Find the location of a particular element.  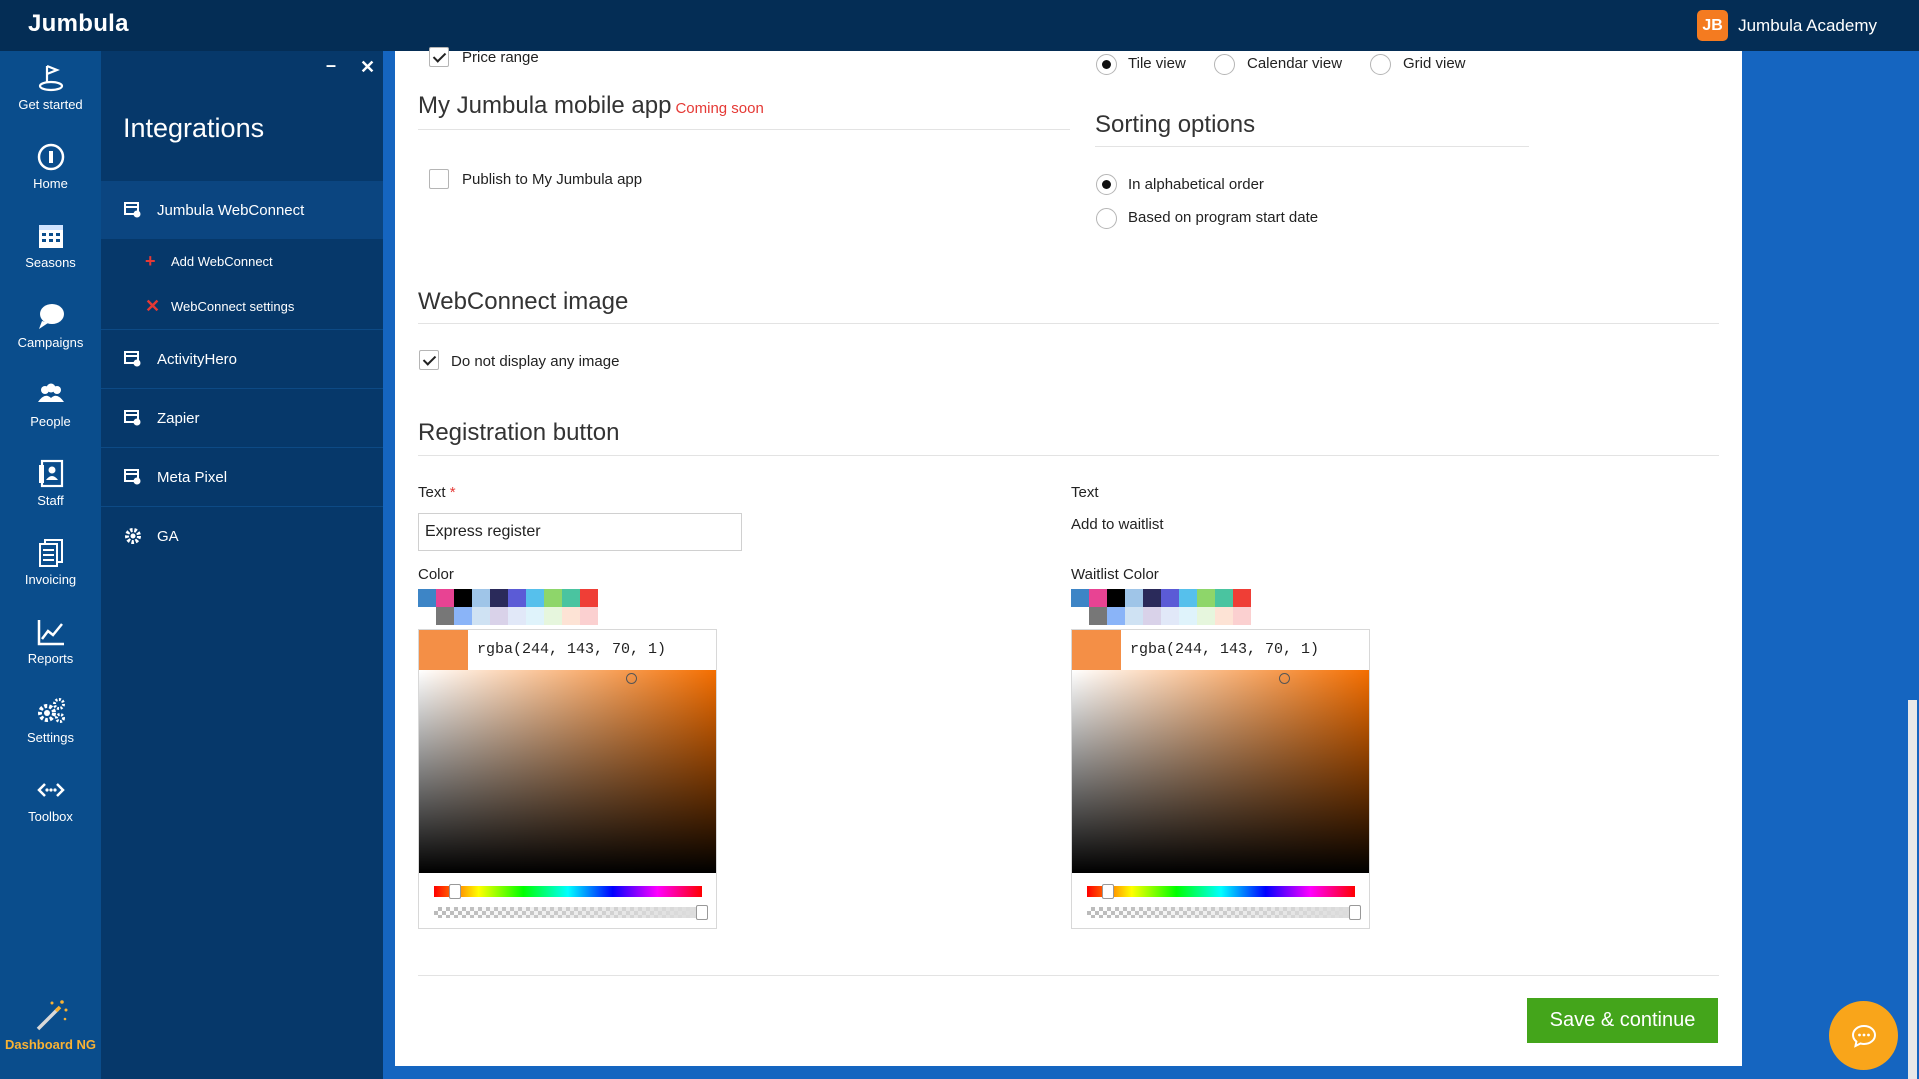

waitlist-color-value: rgba(244, 143, 70, 1) is located at coordinates (1224, 649).